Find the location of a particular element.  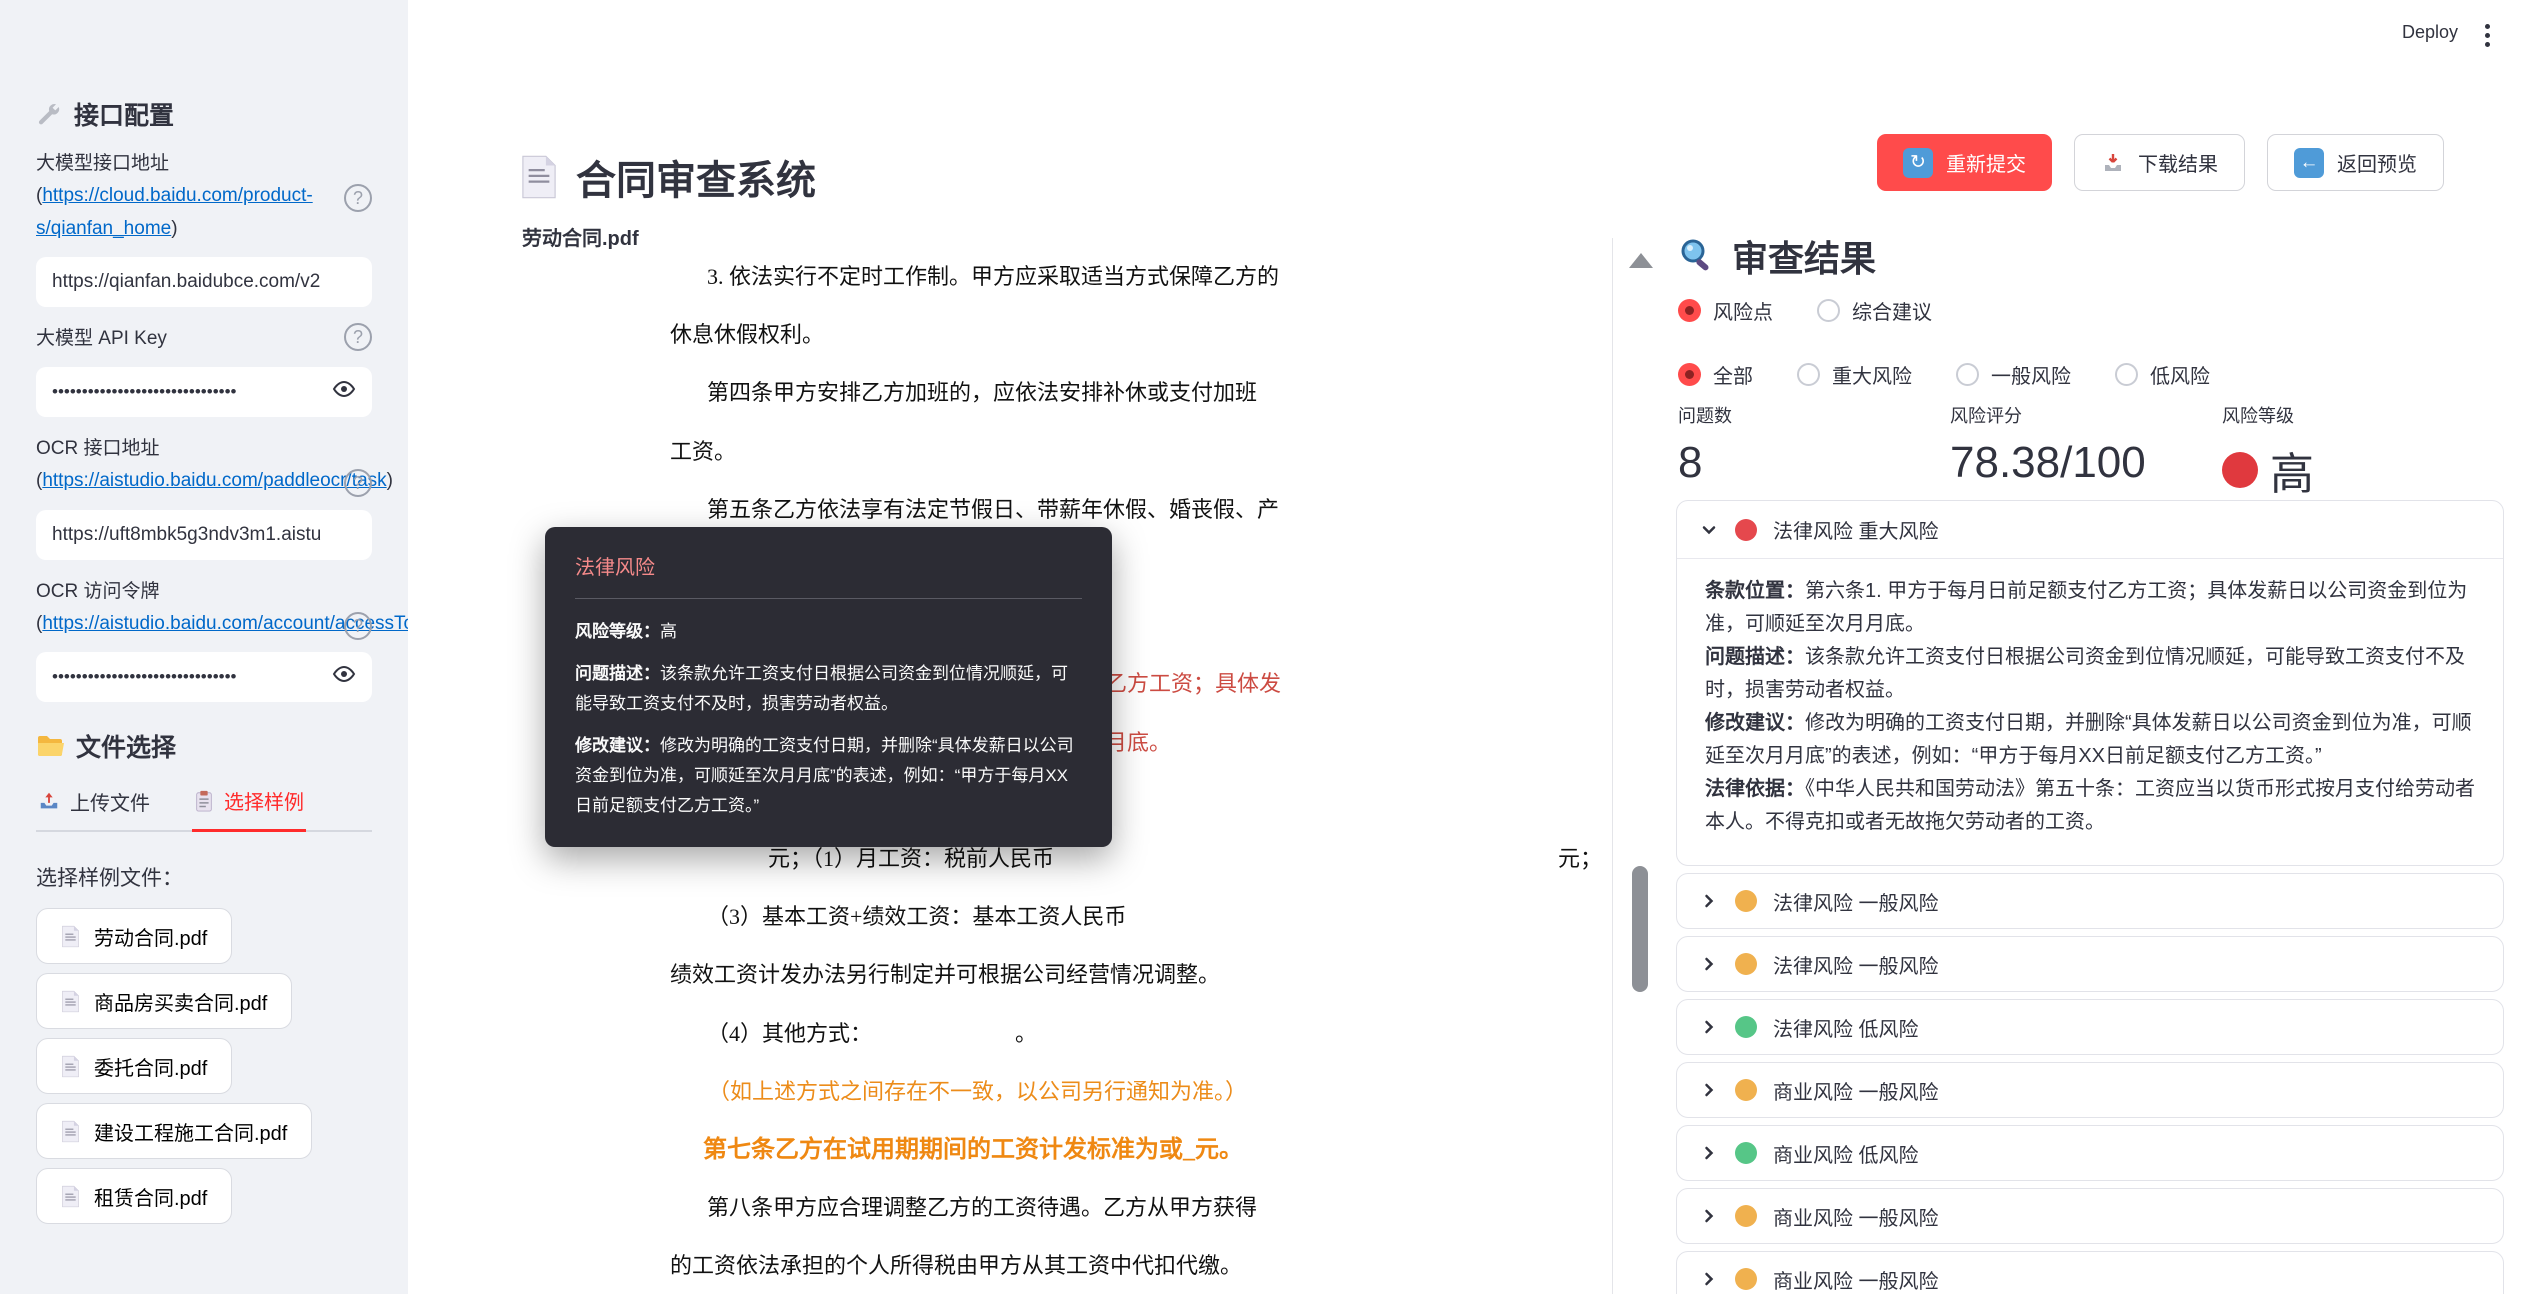

ocr-url-input: https://uft8mbk5g3ndv3m1.aistu is located at coordinates (204, 534).